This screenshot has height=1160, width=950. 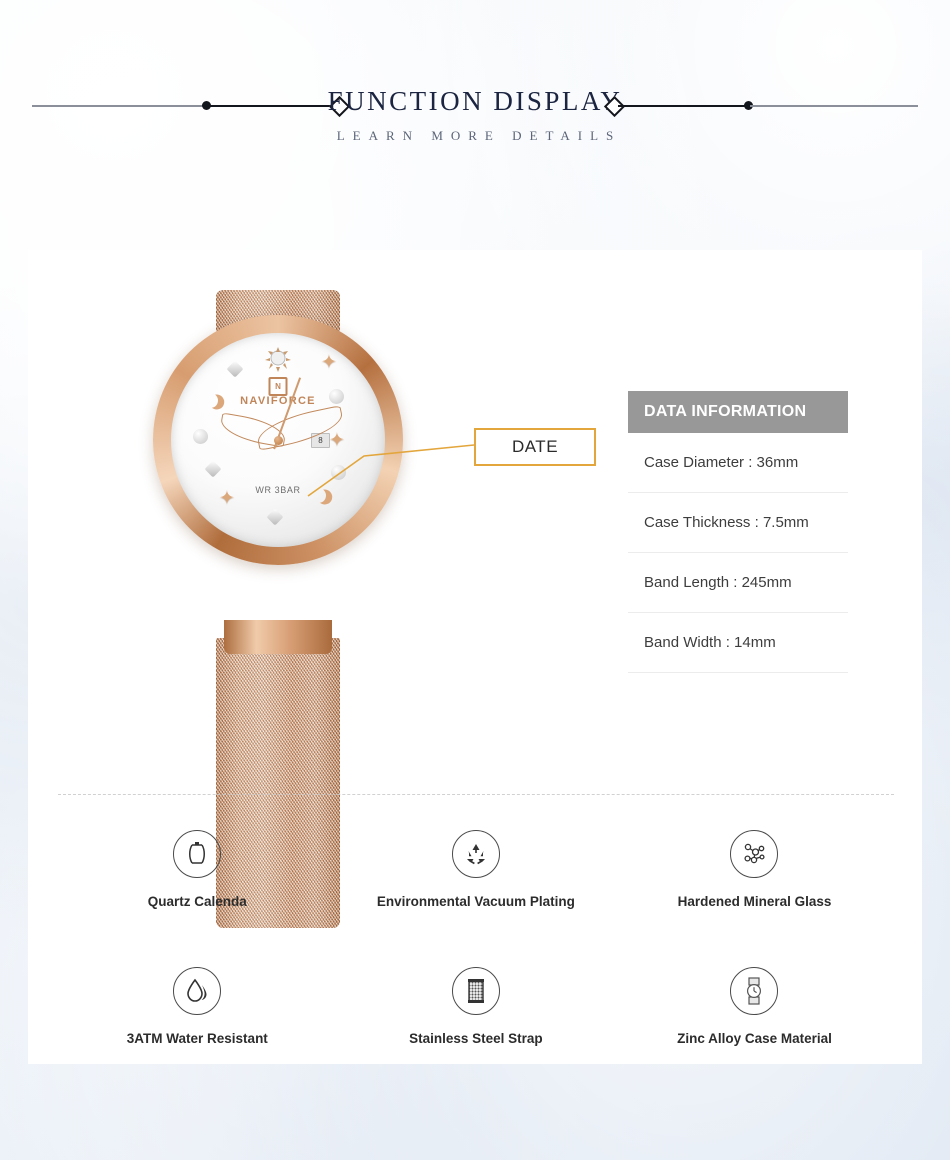 I want to click on dial-marker-star-2: ✦, so click(x=337, y=440).